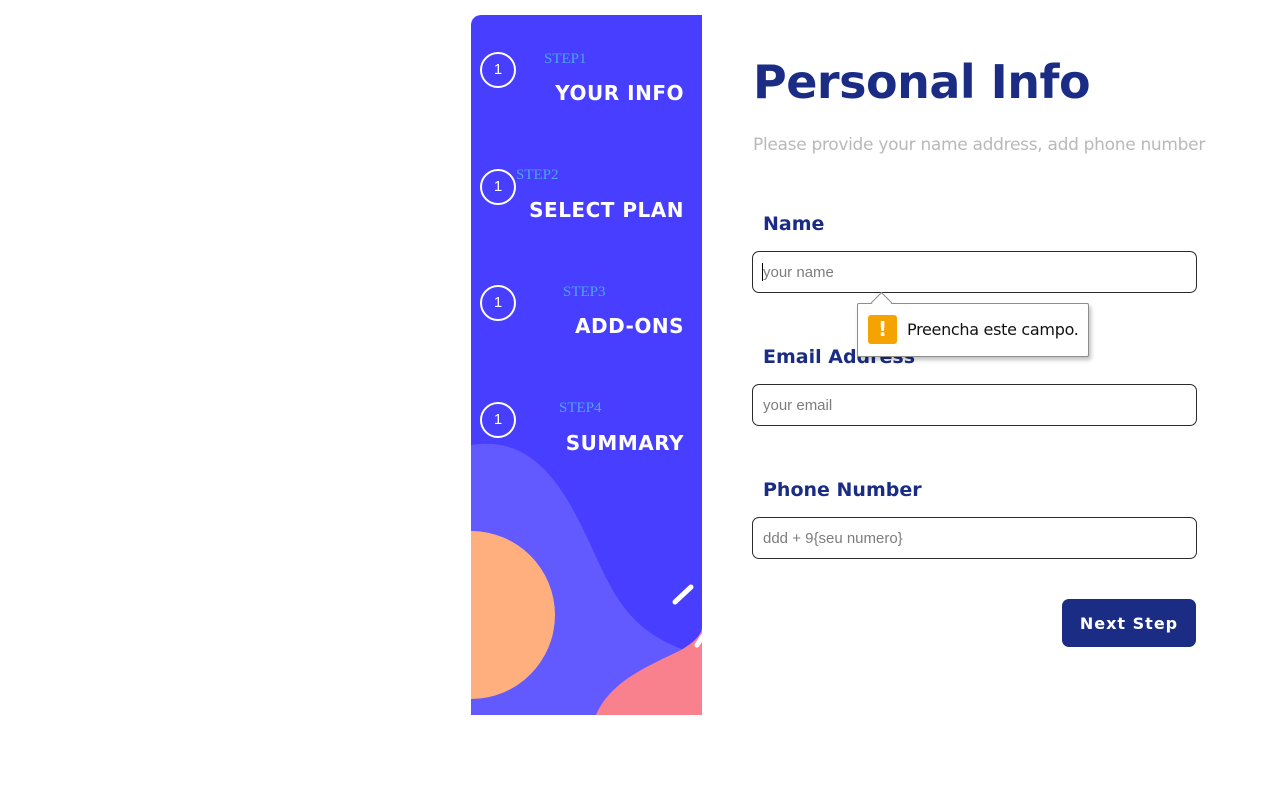  I want to click on name-field-wrapper, so click(974, 272).